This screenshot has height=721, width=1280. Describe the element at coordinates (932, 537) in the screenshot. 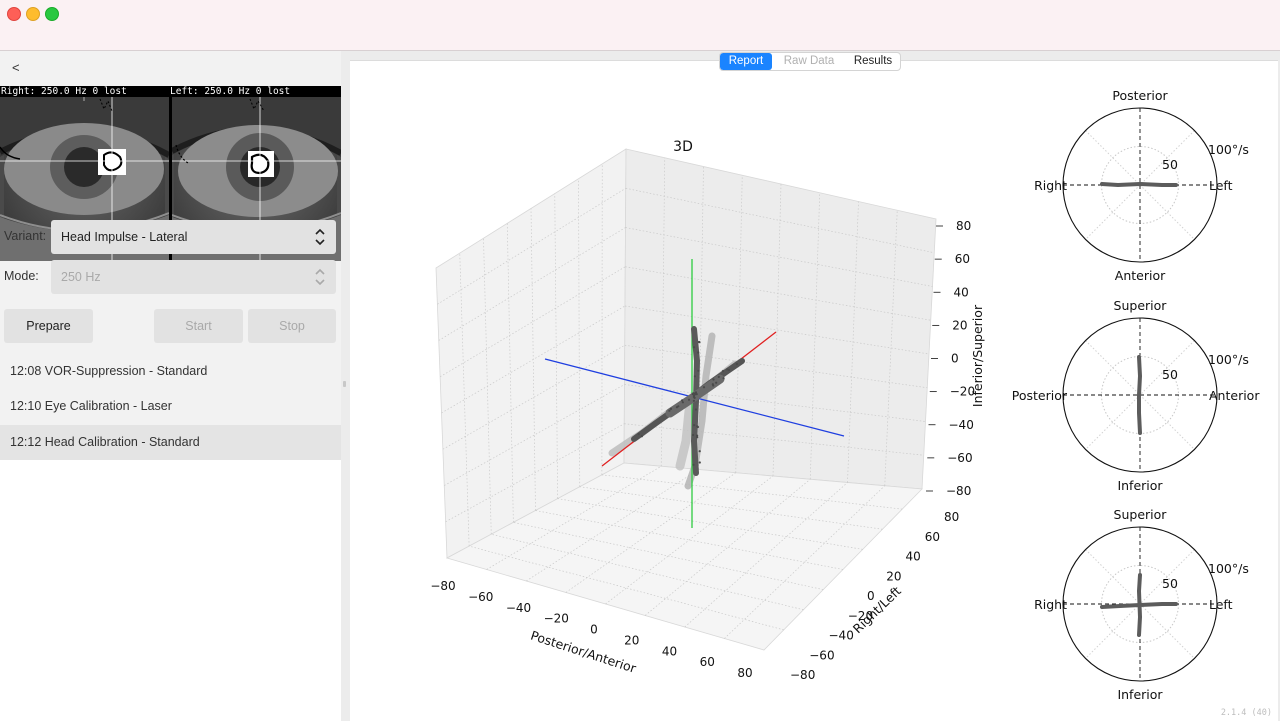

I see `y-tick-label: 60` at that location.